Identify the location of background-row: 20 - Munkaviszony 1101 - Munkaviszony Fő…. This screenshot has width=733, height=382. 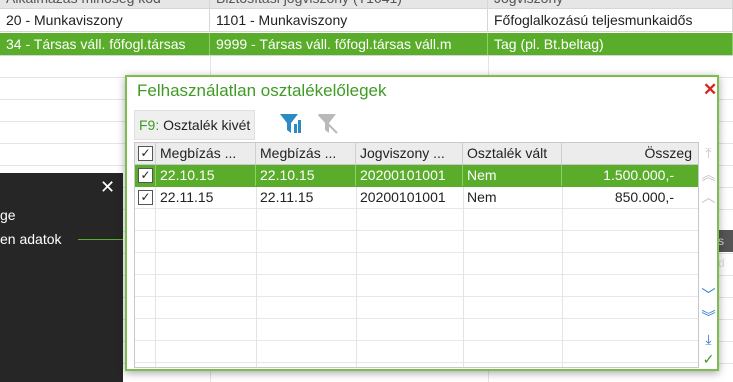
(366, 20).